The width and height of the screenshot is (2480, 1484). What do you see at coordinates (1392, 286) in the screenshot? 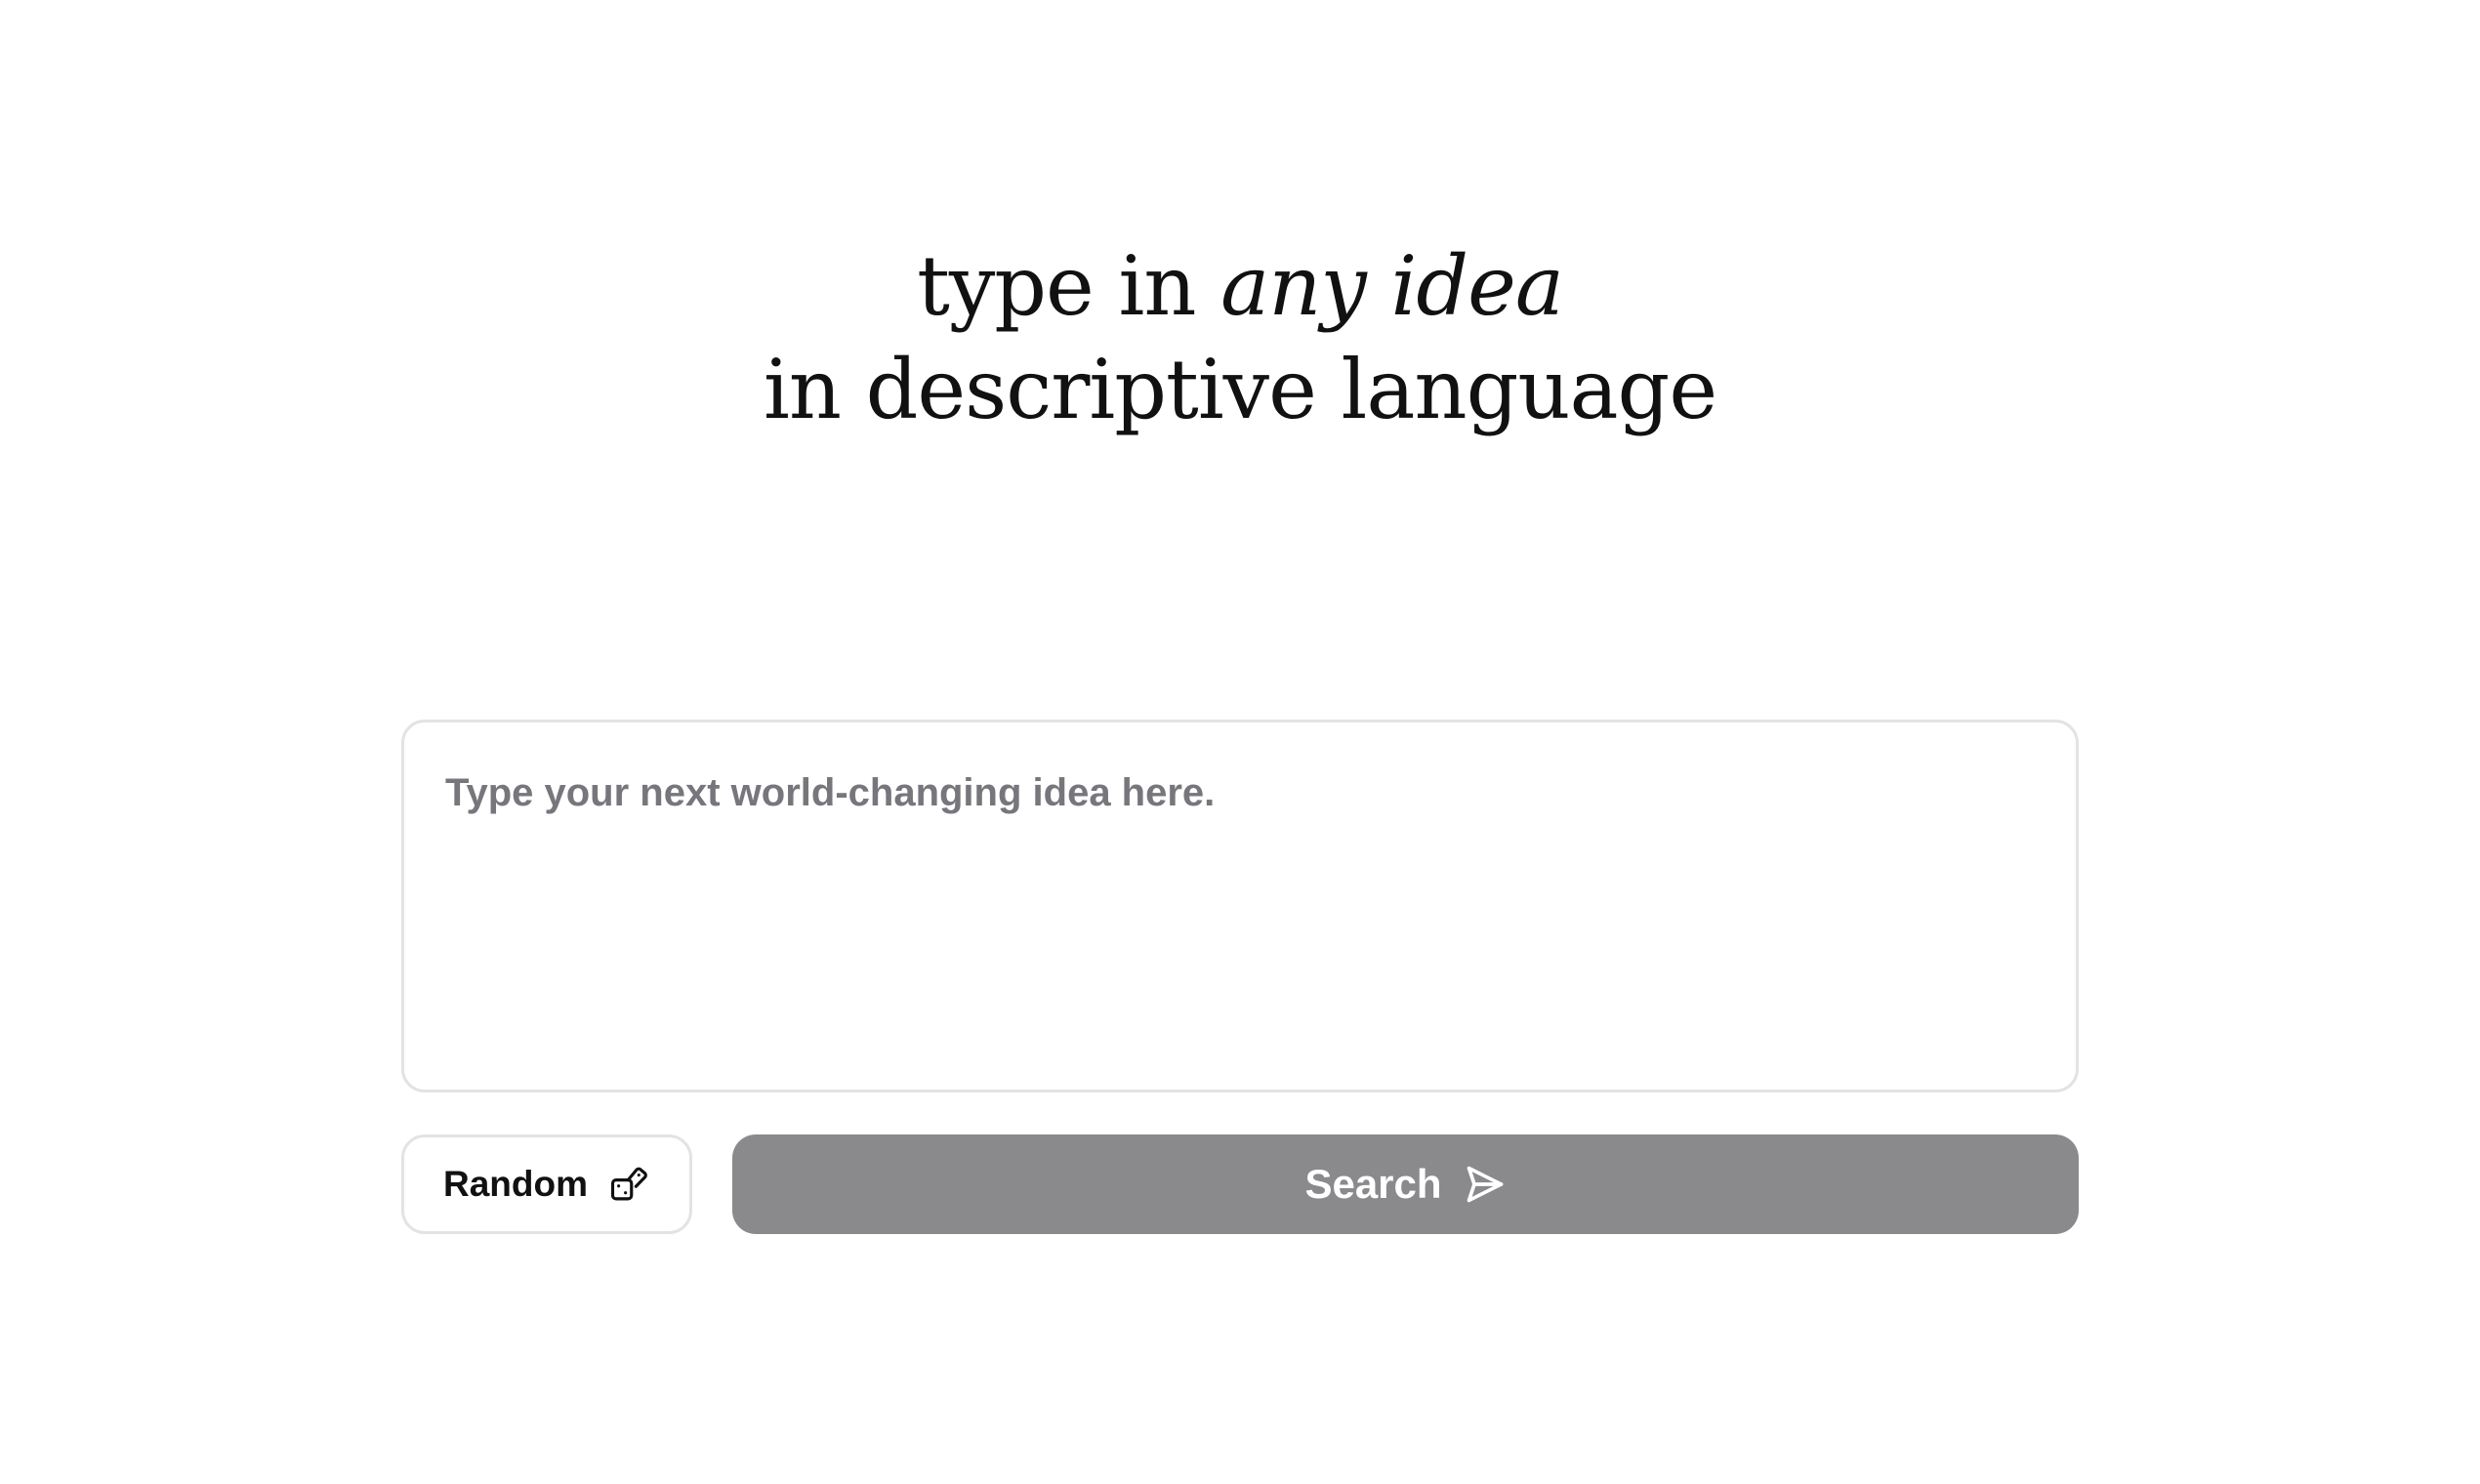
I see `hero-line-1-emphasis: any idea` at bounding box center [1392, 286].